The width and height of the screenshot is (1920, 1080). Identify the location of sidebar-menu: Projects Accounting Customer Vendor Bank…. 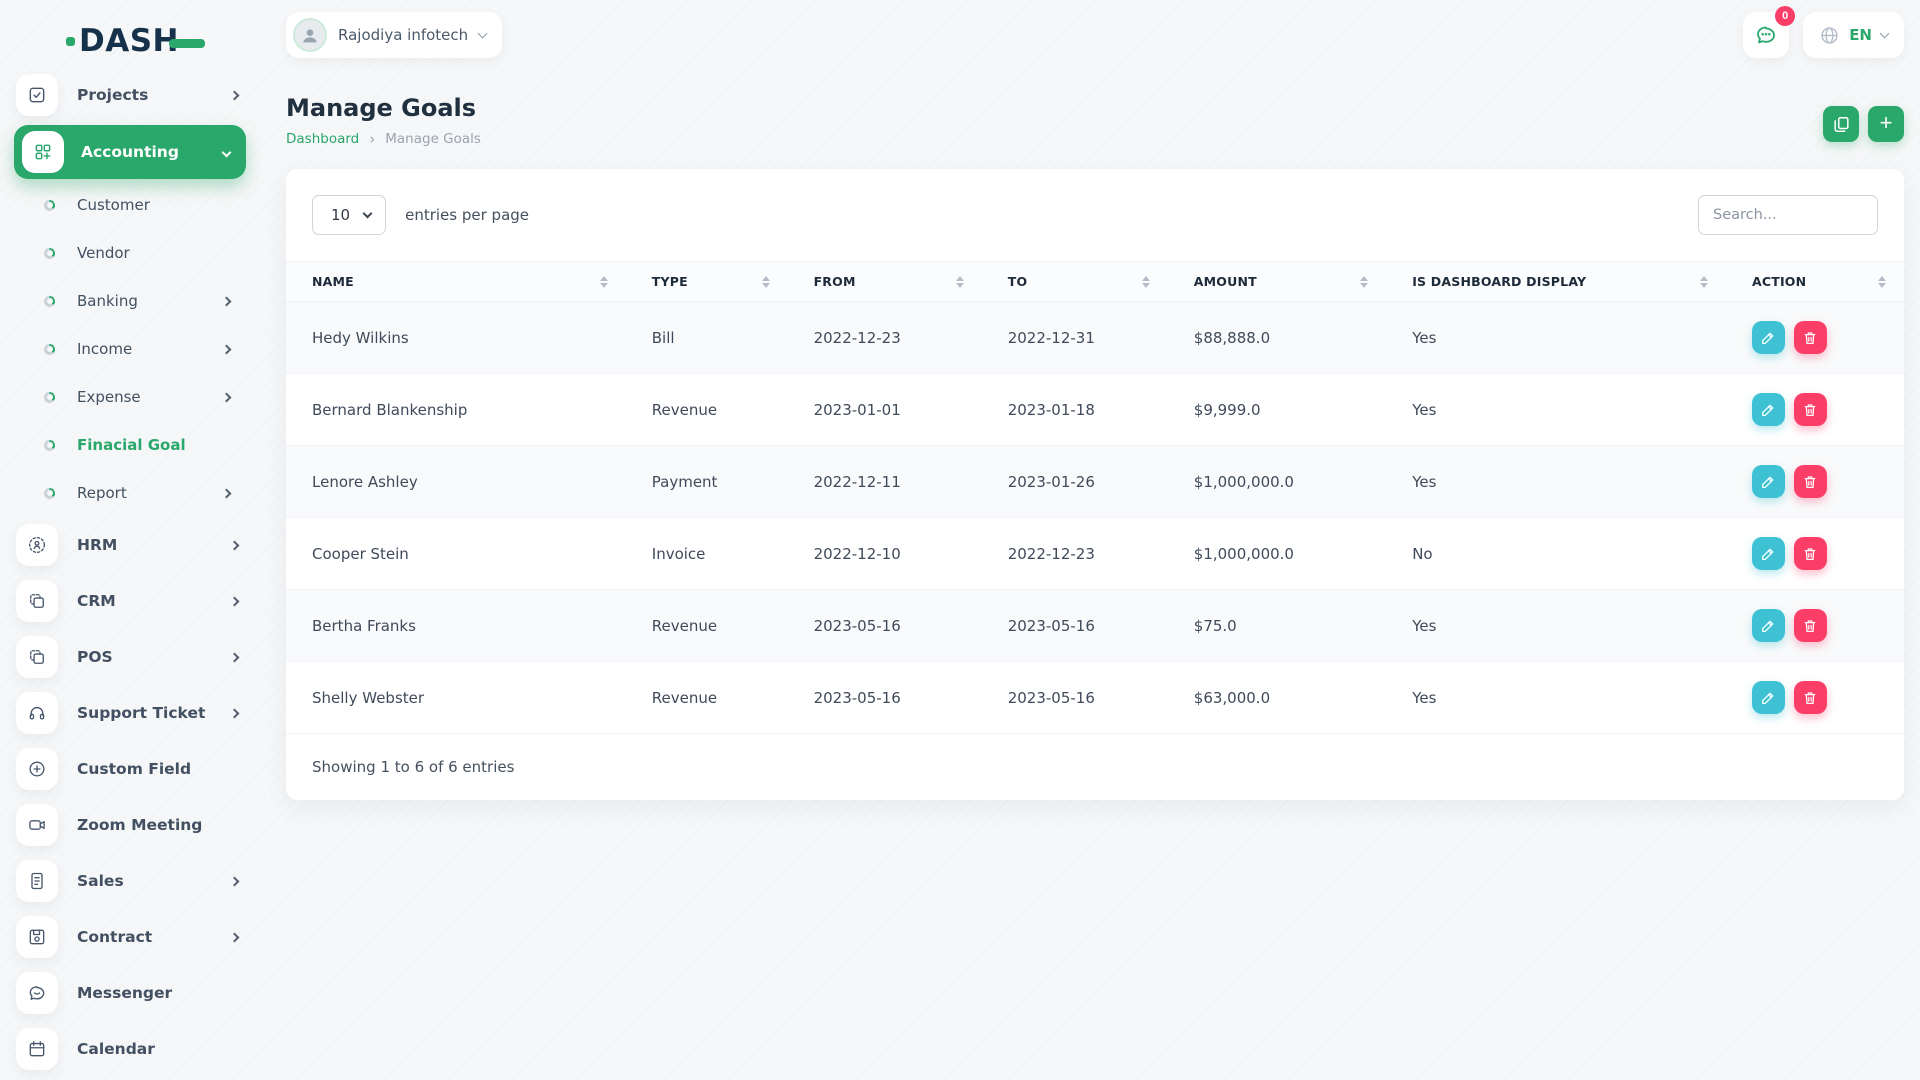
(130, 572).